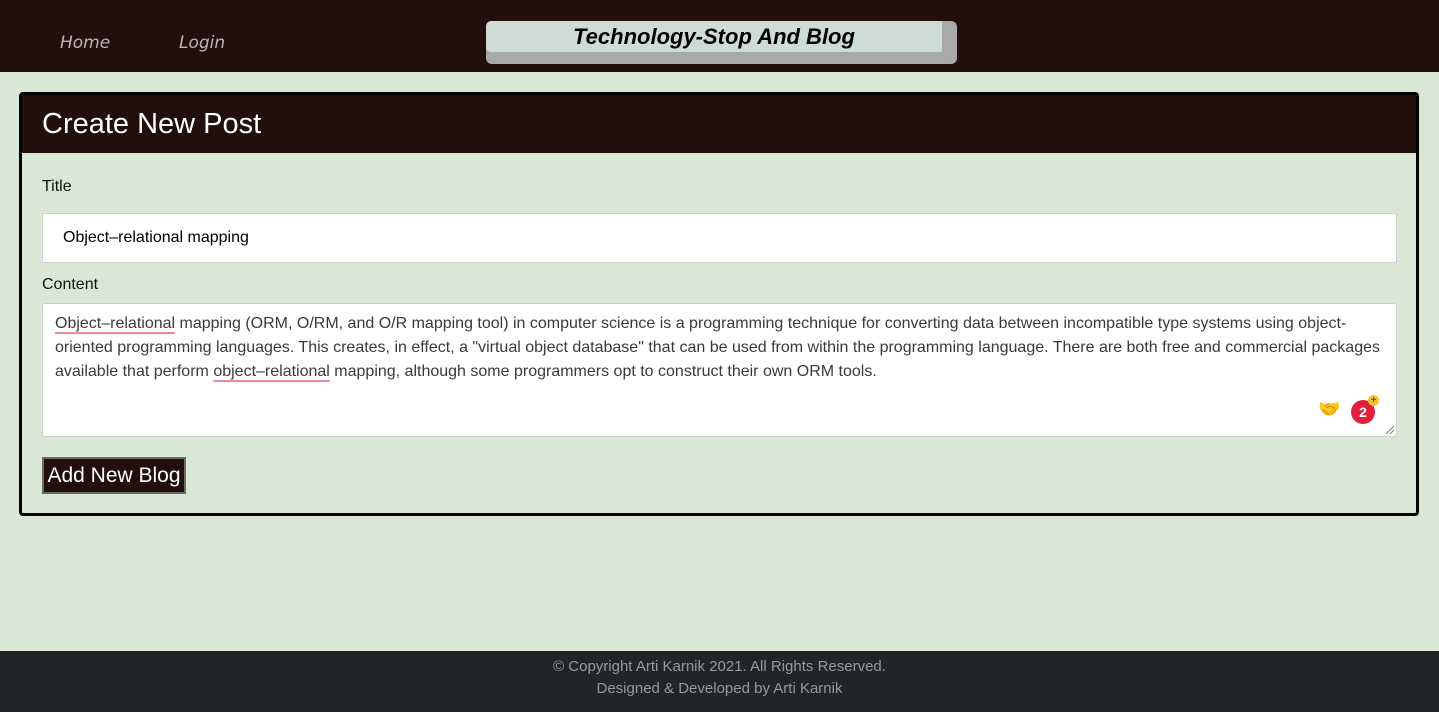 The height and width of the screenshot is (712, 1439). What do you see at coordinates (271, 371) in the screenshot?
I see `spellcheck-word: object–relational` at bounding box center [271, 371].